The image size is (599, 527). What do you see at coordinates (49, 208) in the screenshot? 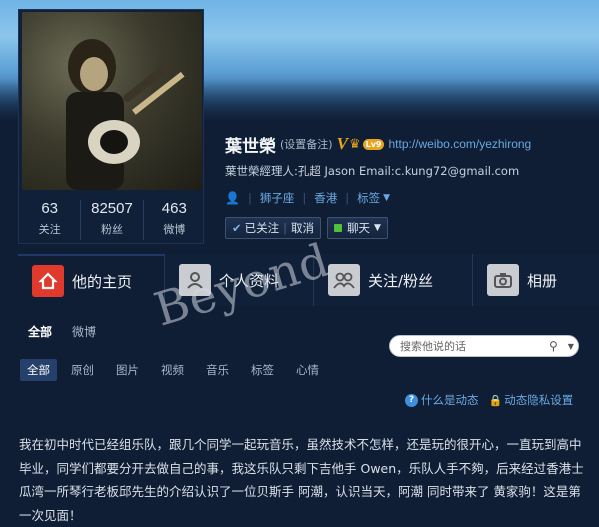
I see `count-value: 63` at bounding box center [49, 208].